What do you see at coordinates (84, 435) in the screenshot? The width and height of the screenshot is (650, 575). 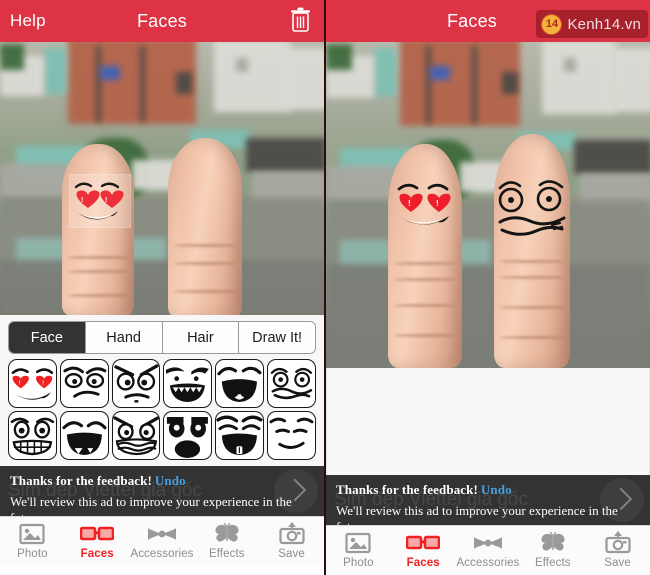 I see `sticker-happy-open-mouth-face` at bounding box center [84, 435].